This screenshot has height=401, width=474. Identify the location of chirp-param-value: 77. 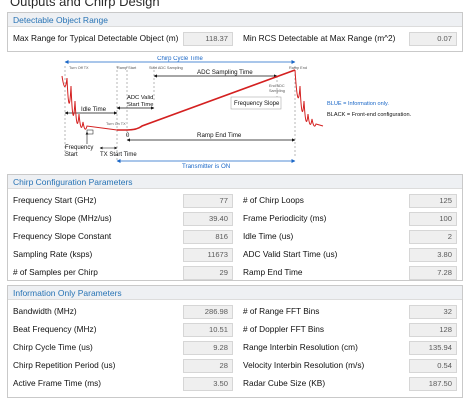
(208, 200).